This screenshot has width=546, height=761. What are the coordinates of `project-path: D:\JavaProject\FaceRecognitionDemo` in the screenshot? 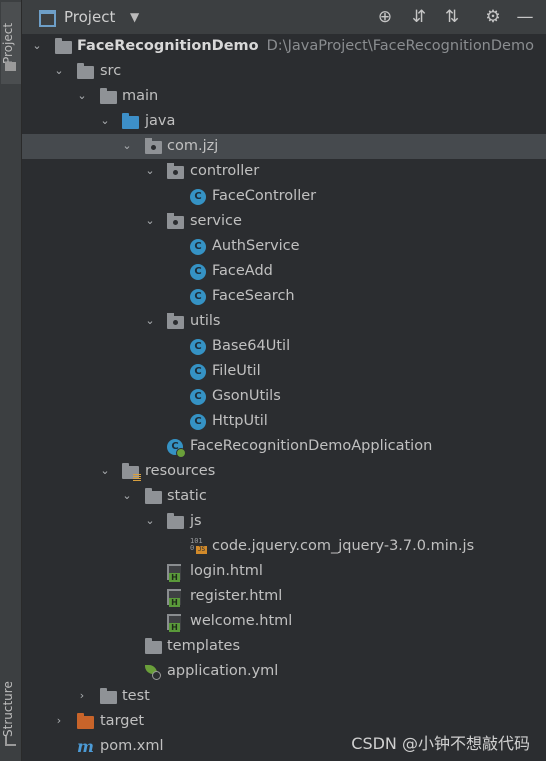 It's located at (400, 46).